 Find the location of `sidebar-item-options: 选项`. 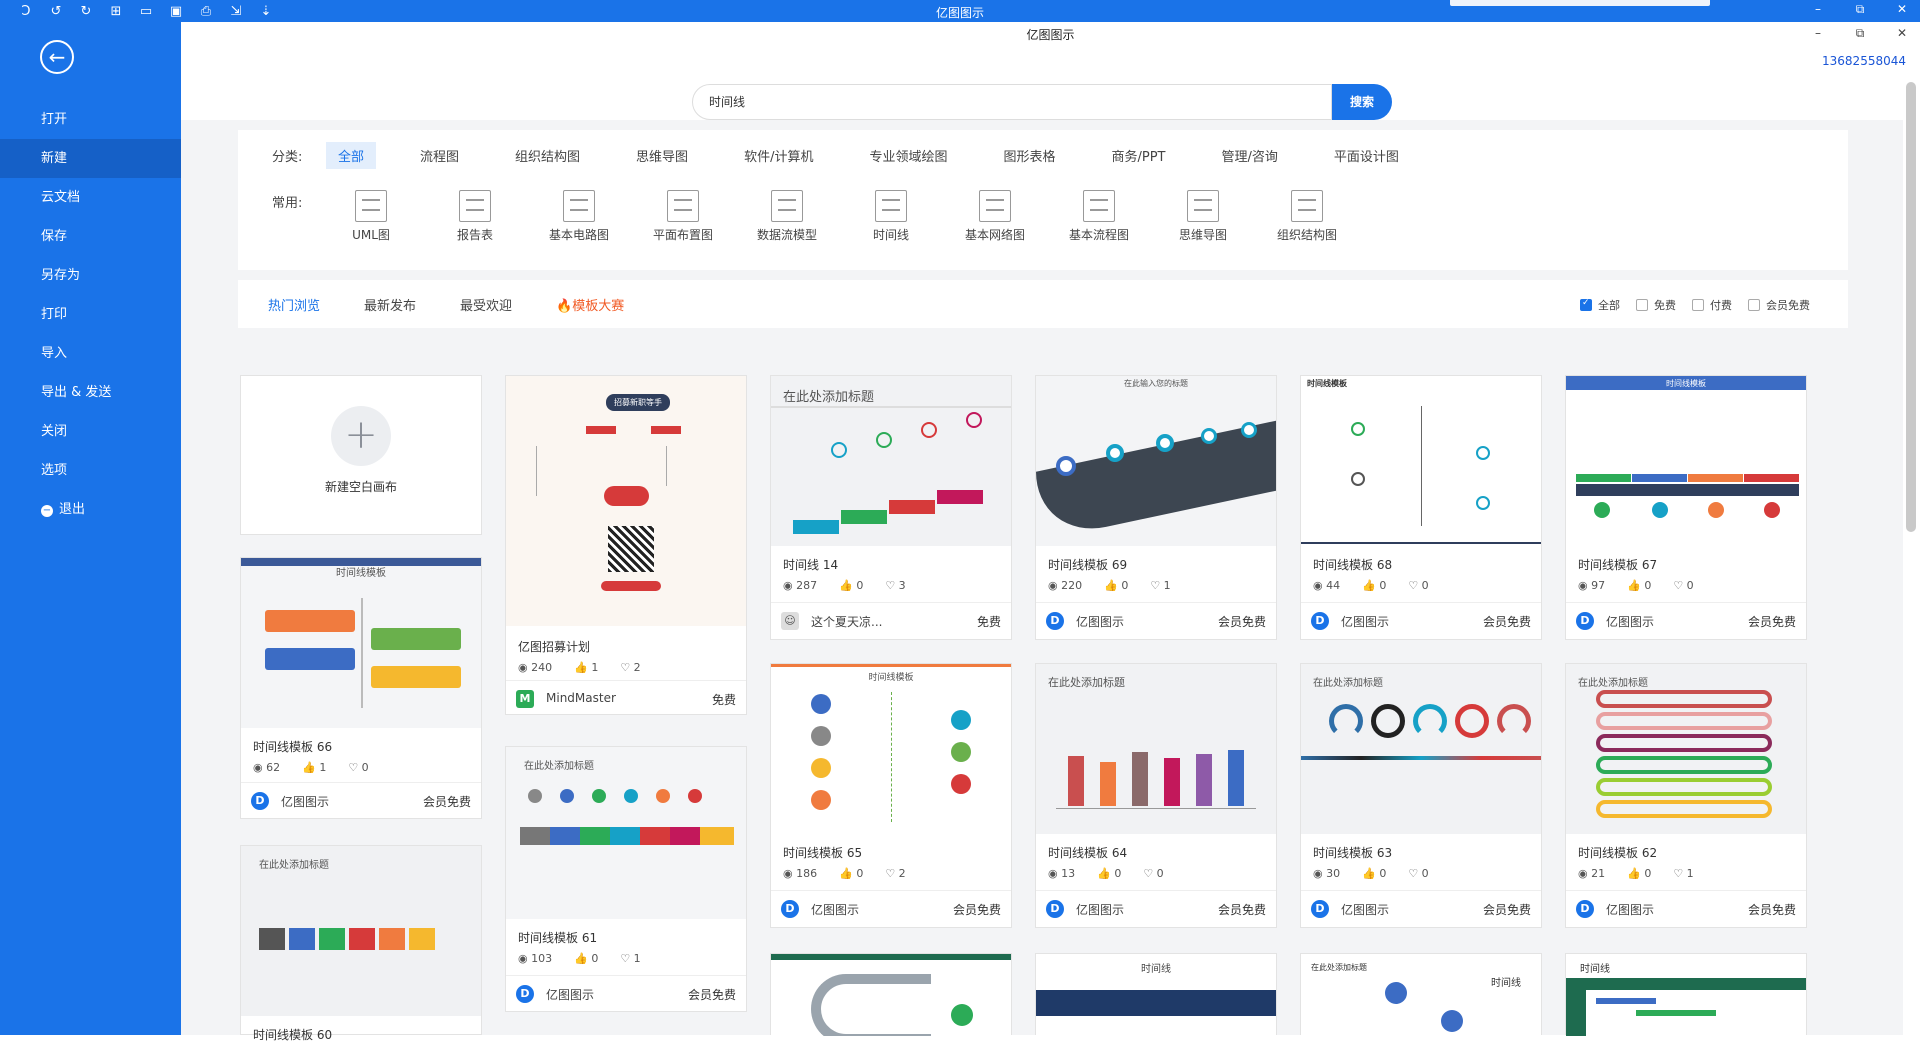

sidebar-item-options: 选项 is located at coordinates (90, 470).